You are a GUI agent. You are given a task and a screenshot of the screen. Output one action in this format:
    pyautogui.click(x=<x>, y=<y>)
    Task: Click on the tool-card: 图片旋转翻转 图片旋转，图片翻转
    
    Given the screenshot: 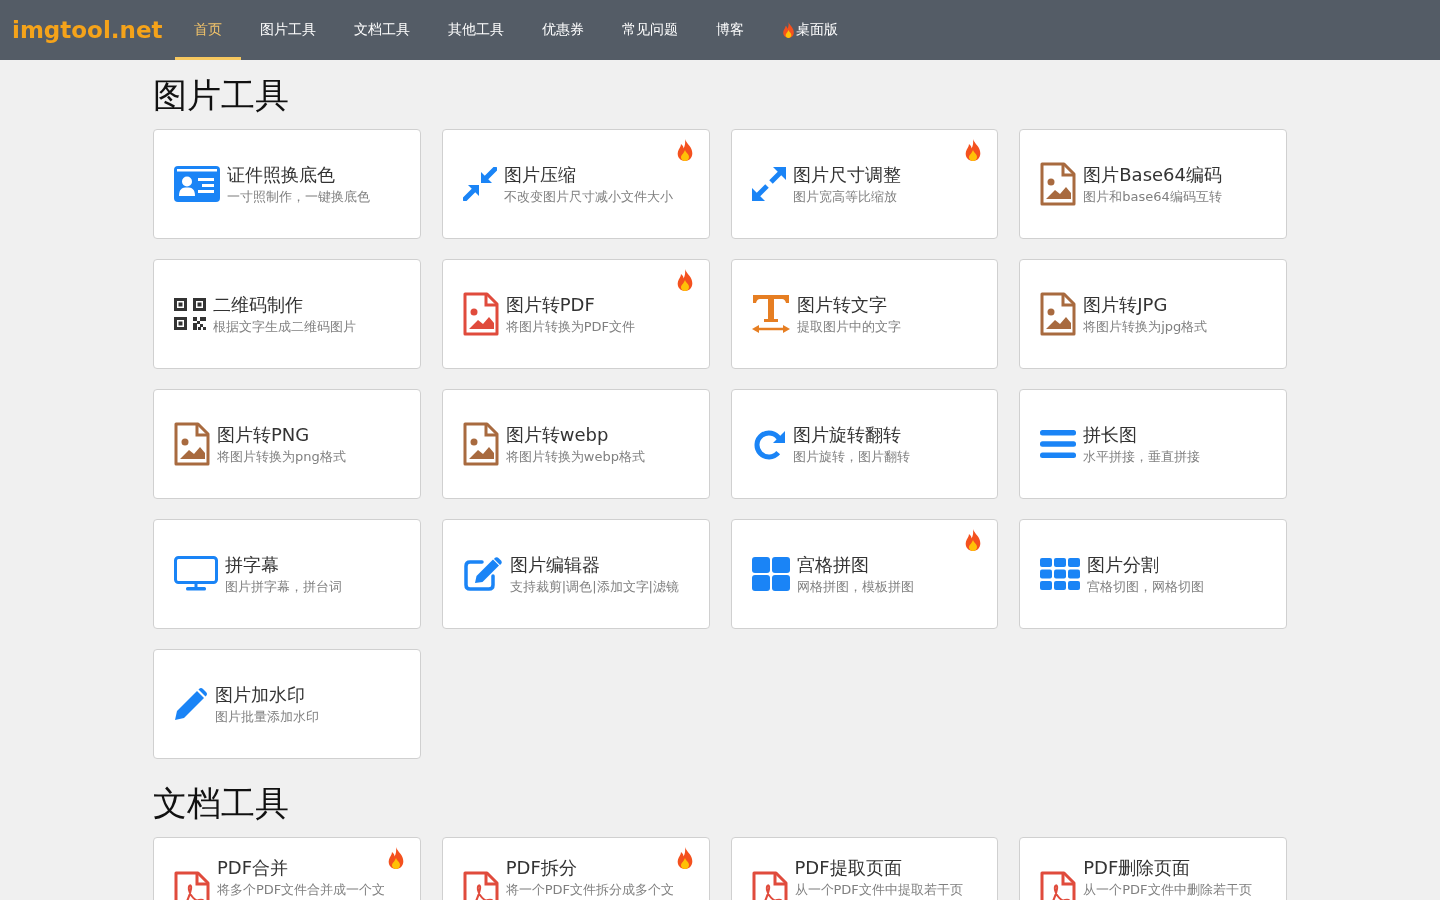 What is the action you would take?
    pyautogui.click(x=864, y=444)
    